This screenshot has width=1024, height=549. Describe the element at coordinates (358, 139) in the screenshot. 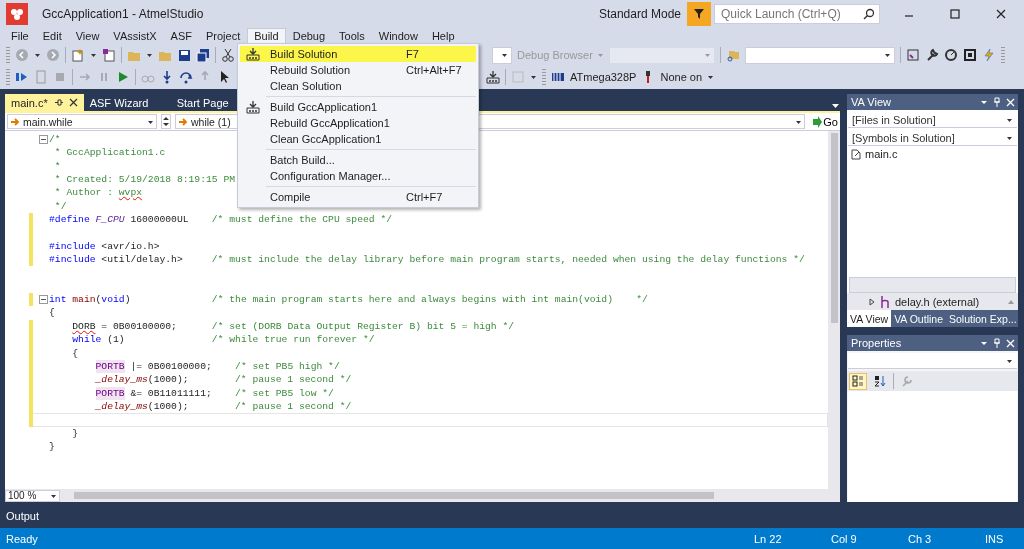

I see `menu-option: Clean GccApplication1` at that location.